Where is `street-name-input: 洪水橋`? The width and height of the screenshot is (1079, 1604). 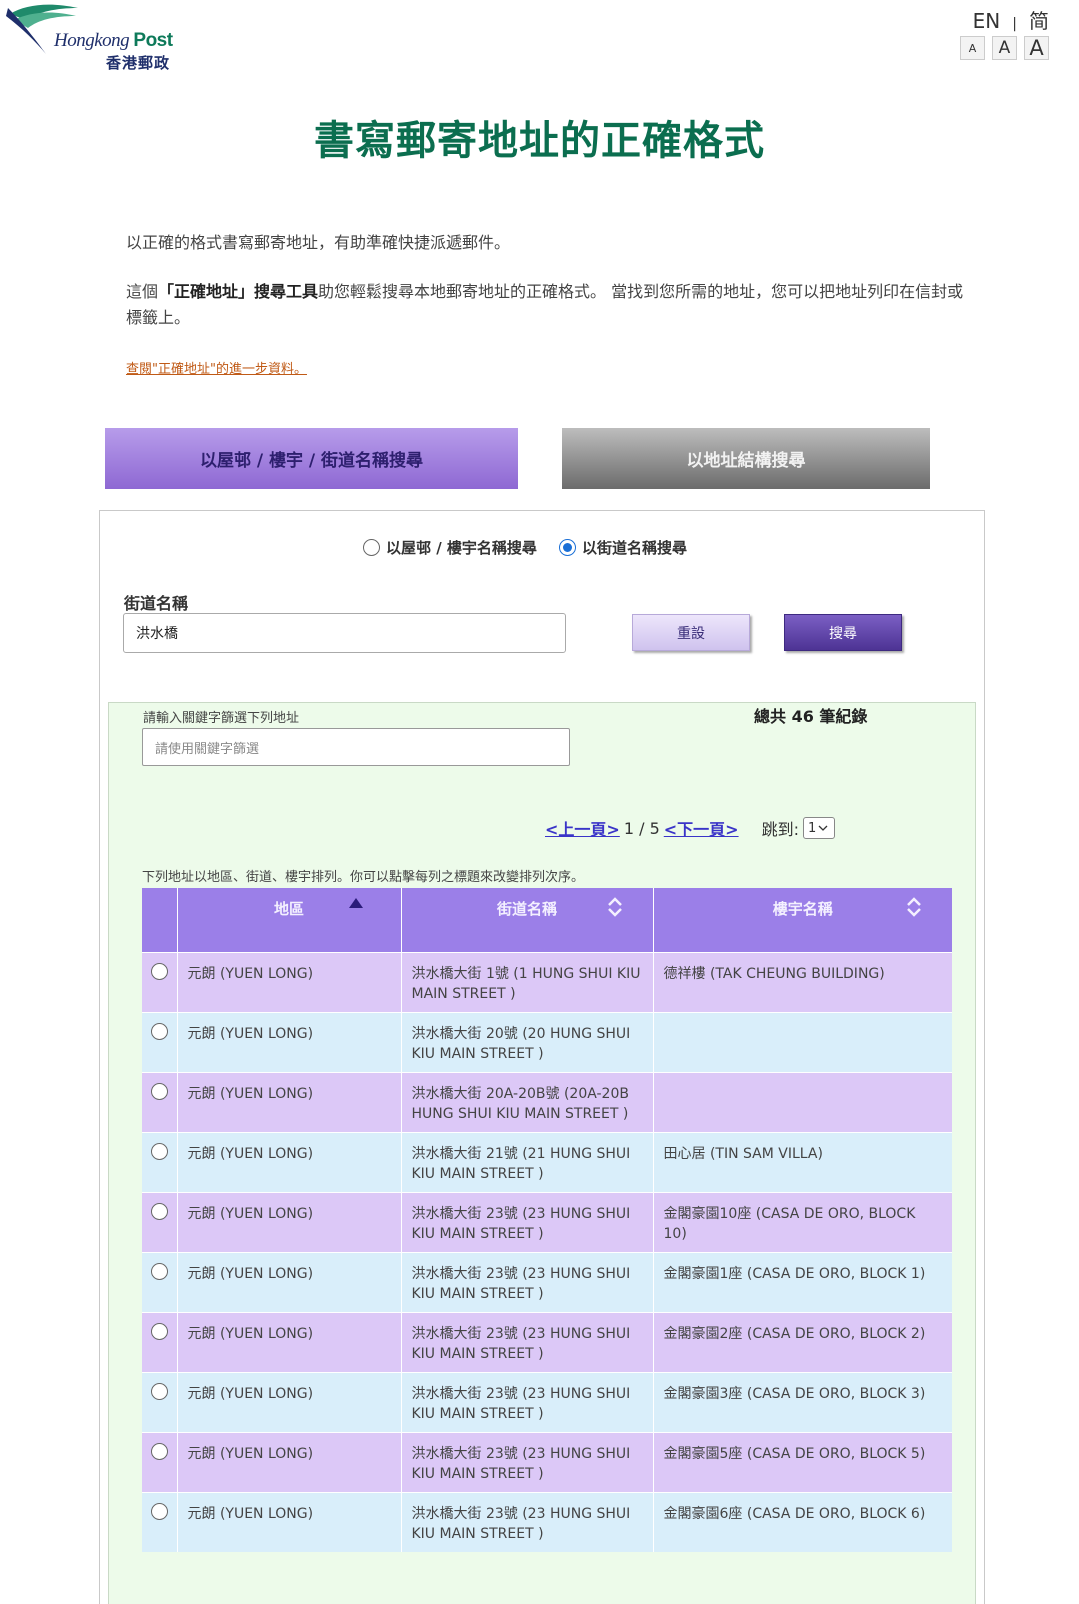
street-name-input: 洪水橋 is located at coordinates (344, 633).